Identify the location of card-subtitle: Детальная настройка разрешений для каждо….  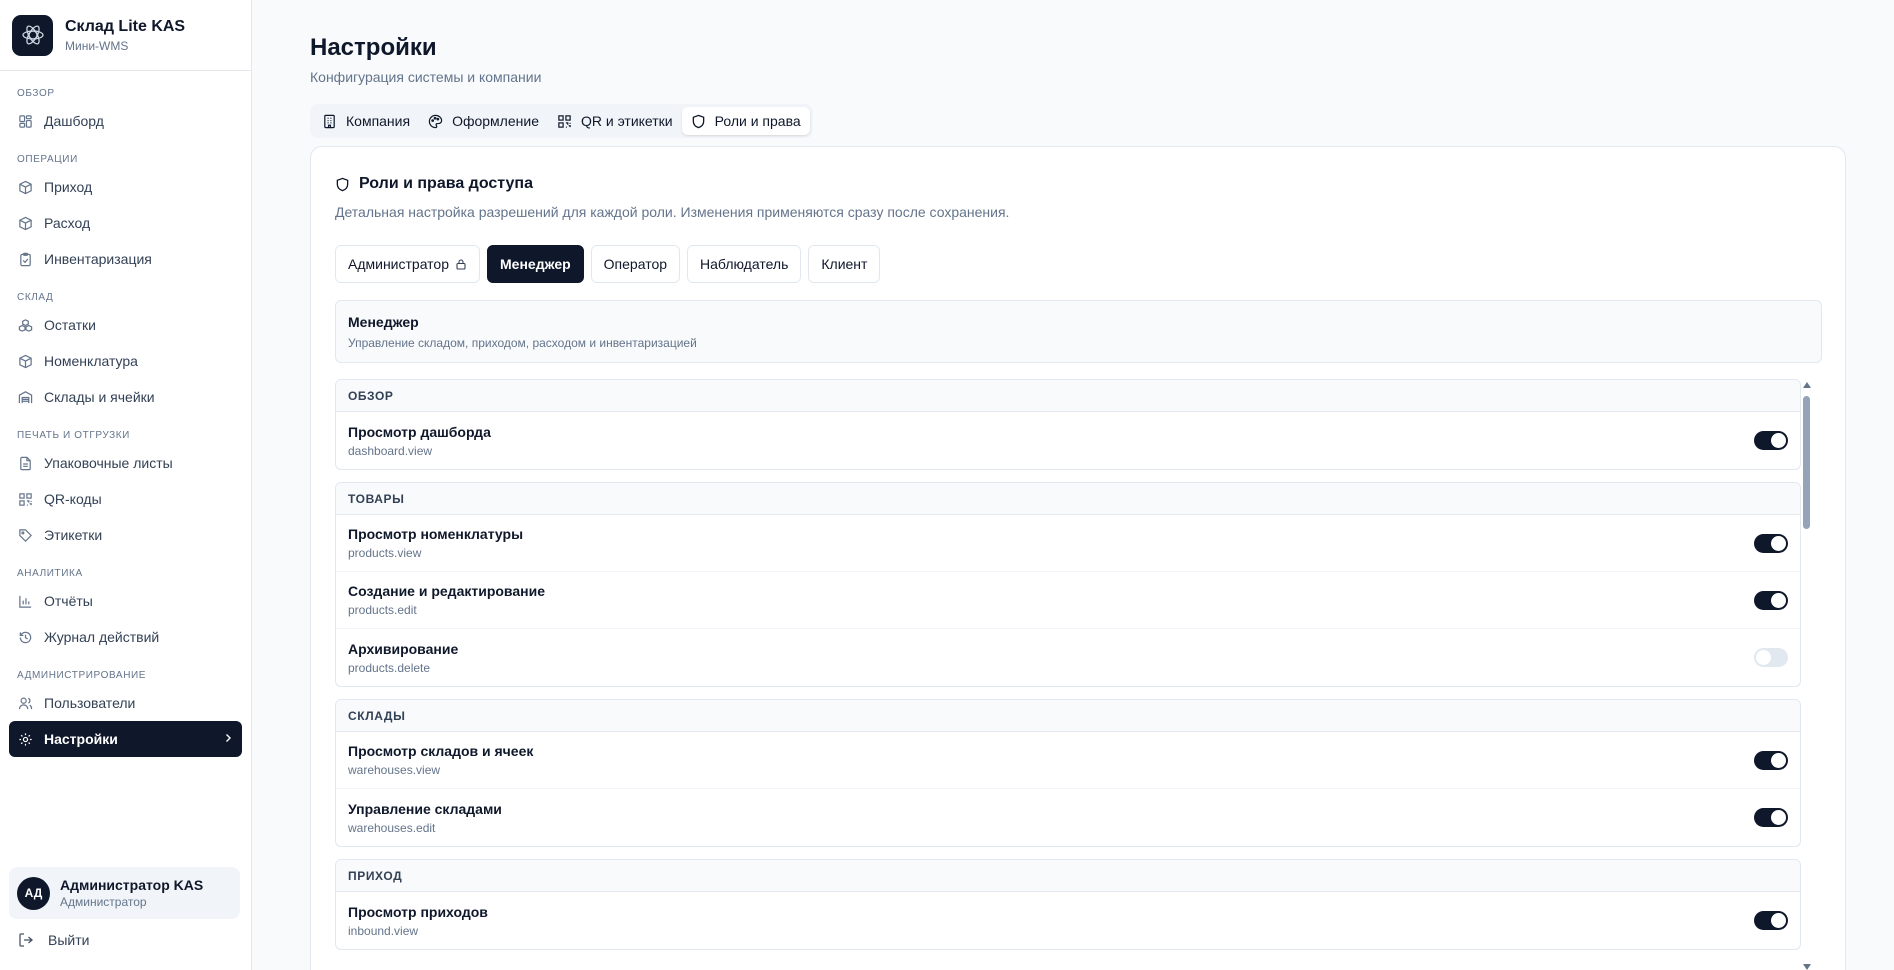
(672, 212).